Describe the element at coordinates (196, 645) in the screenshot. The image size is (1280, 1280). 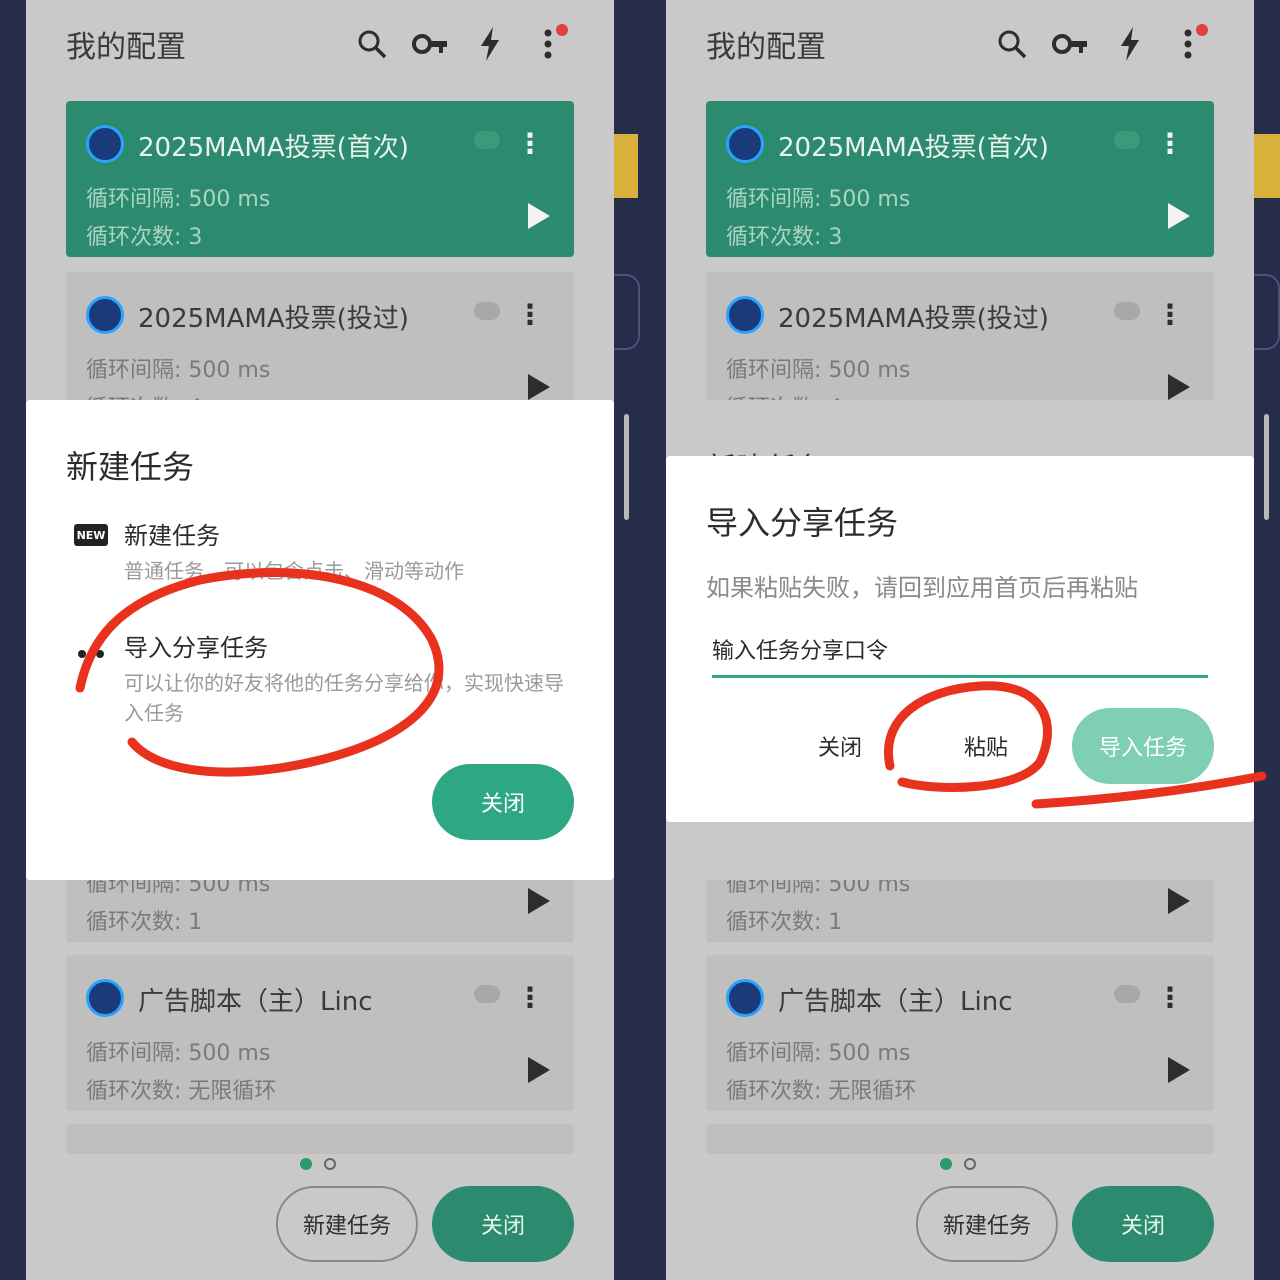
I see `option-import-shared-task: 导入分享任务` at that location.